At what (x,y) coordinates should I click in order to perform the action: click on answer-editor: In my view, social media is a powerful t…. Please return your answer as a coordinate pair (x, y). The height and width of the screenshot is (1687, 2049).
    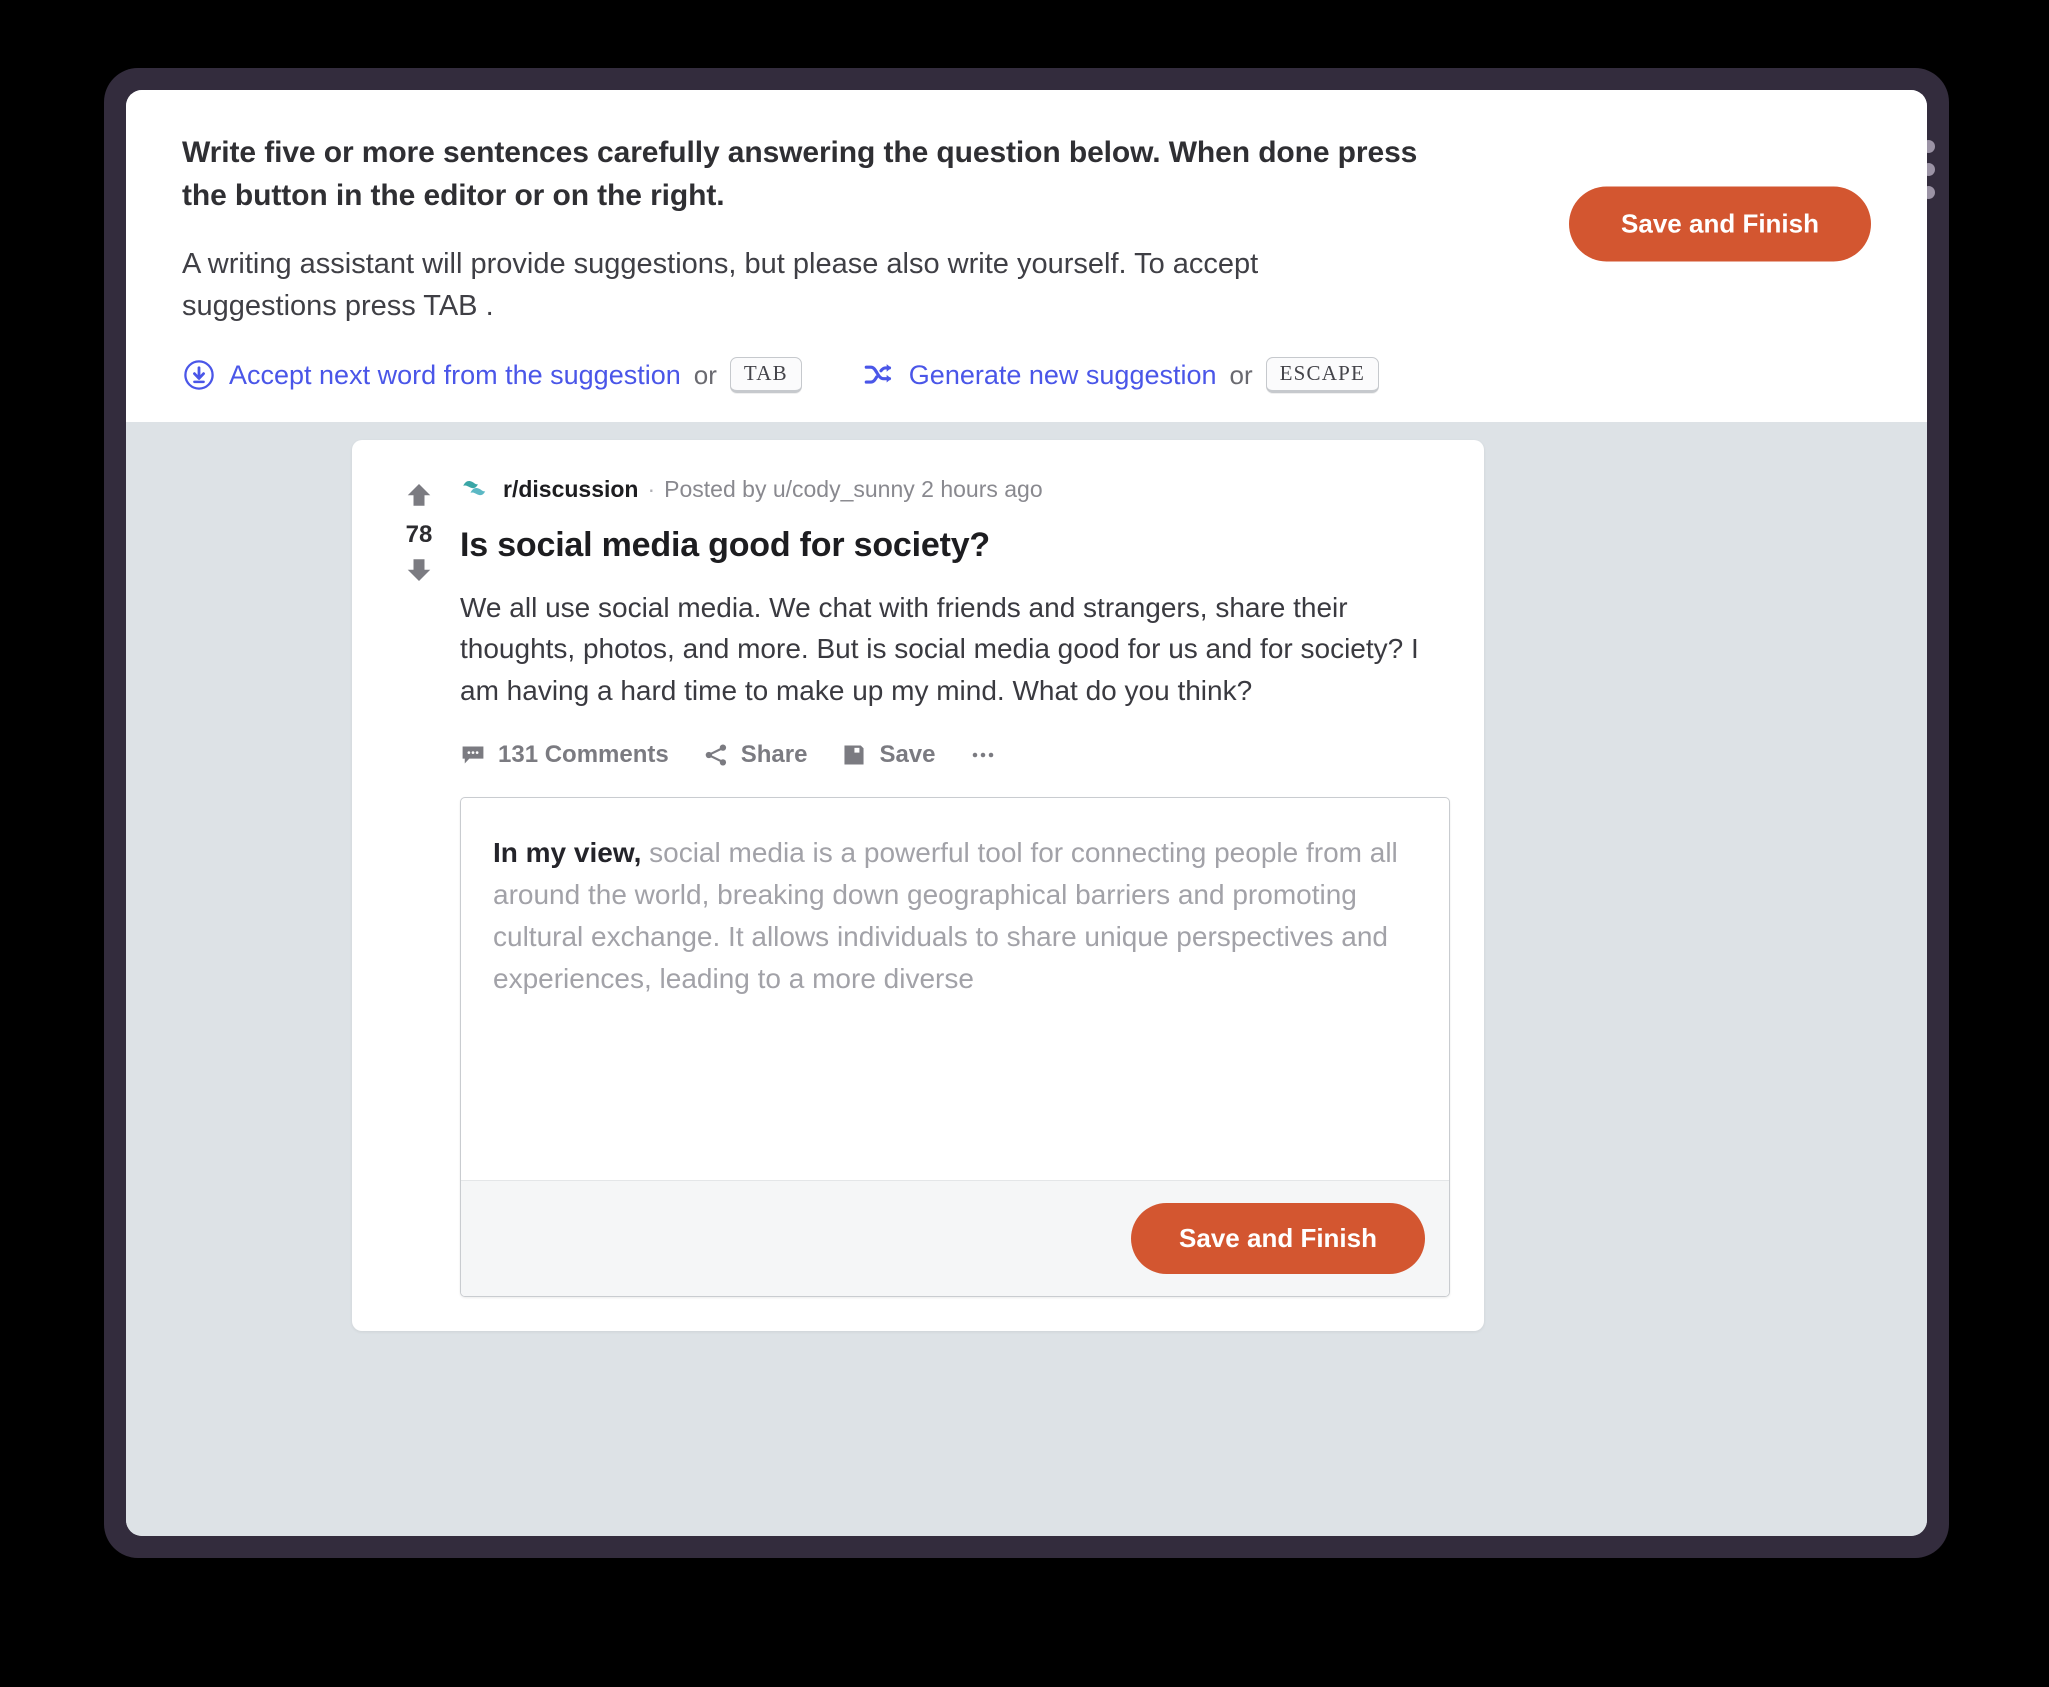
    Looking at the image, I should click on (955, 1047).